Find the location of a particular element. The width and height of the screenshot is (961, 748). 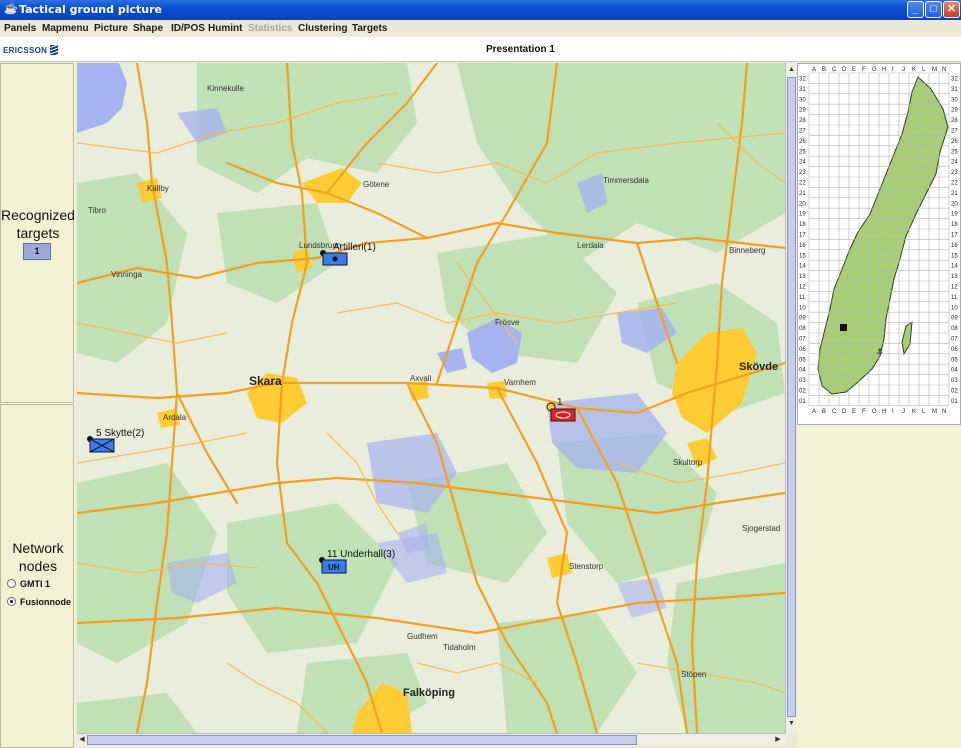

svg-text: Timmersdala is located at coordinates (626, 180).